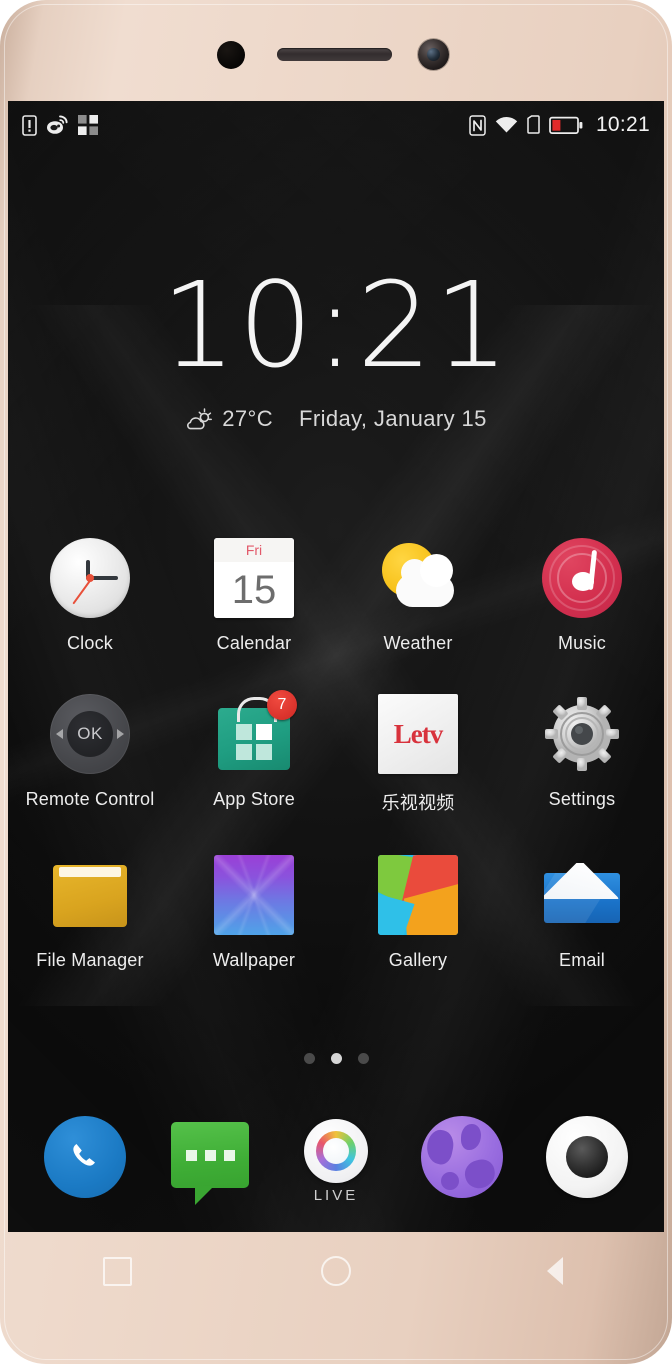  Describe the element at coordinates (231, 55) in the screenshot. I see `proximity-sensor-icon` at that location.